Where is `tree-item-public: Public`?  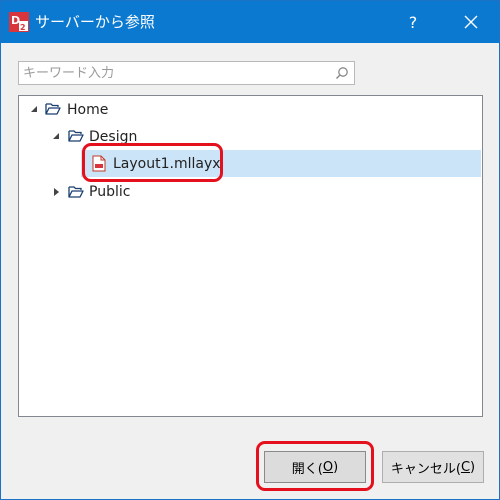
tree-item-public: Public is located at coordinates (109, 192).